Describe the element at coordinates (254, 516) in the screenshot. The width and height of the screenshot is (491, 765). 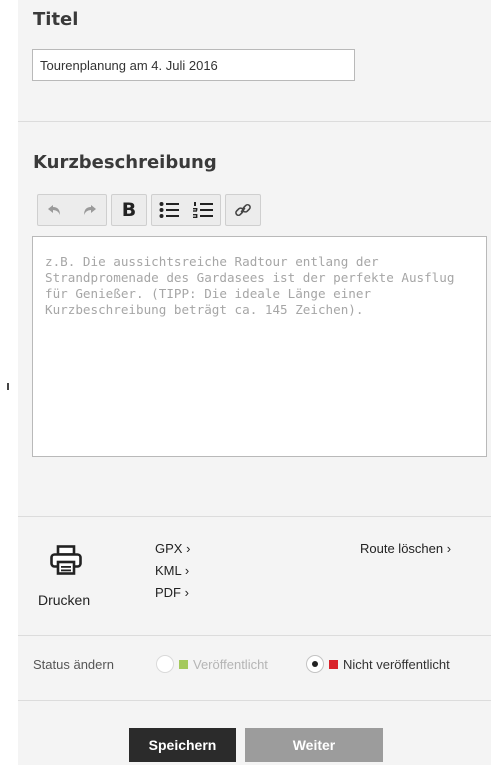
I see `divider-middle` at that location.